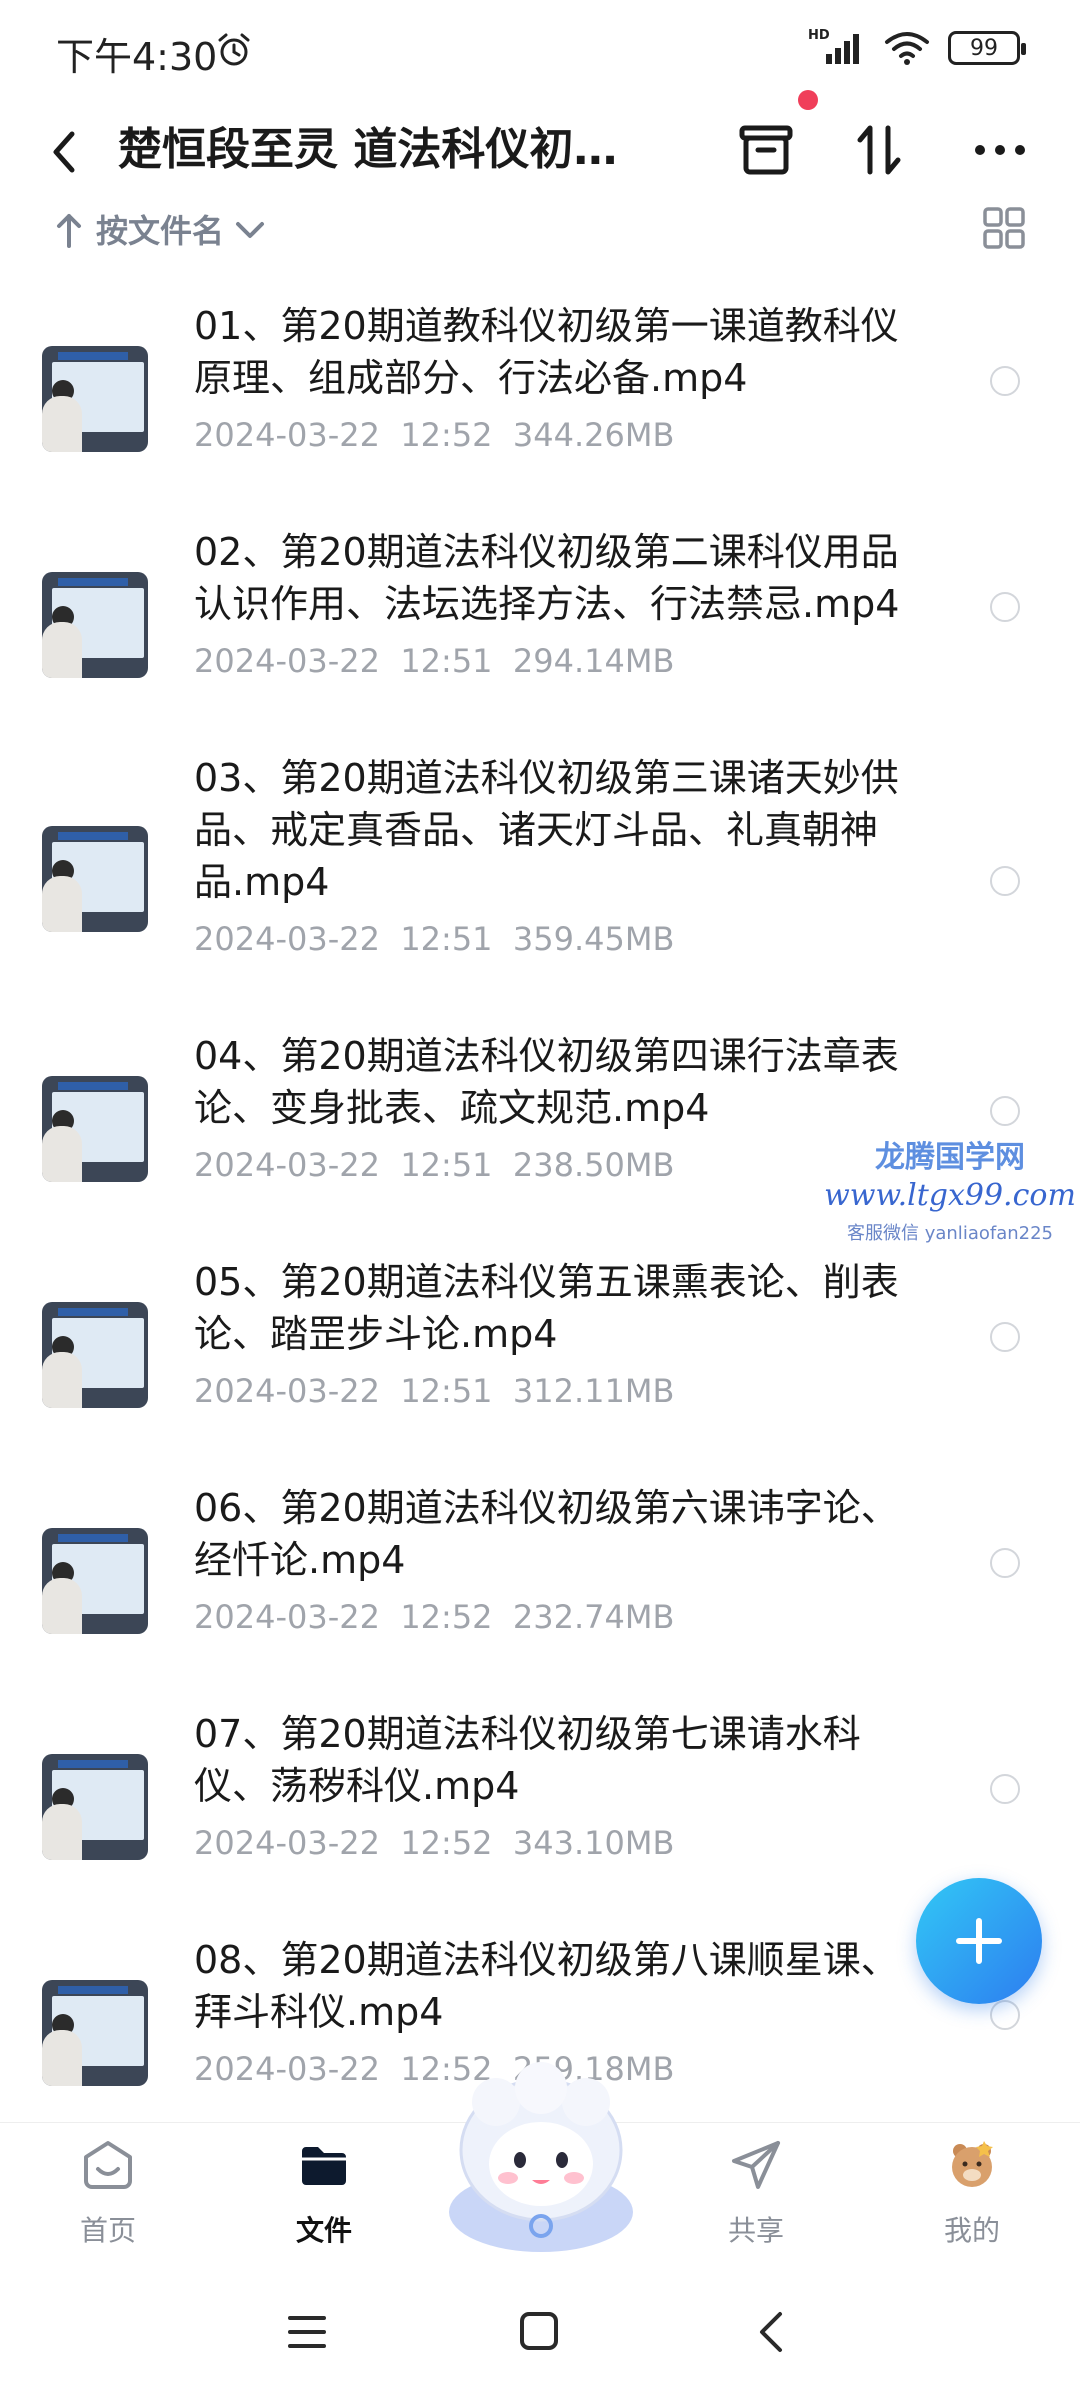  I want to click on nav-label-mine: 我的, so click(971, 2230).